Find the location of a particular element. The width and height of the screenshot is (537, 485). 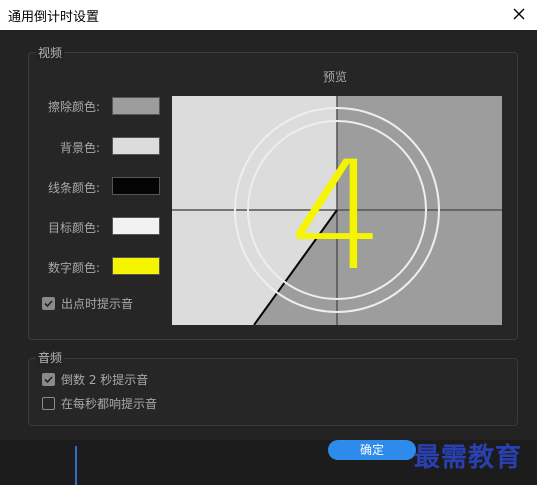

background-playhead is located at coordinates (76, 465).